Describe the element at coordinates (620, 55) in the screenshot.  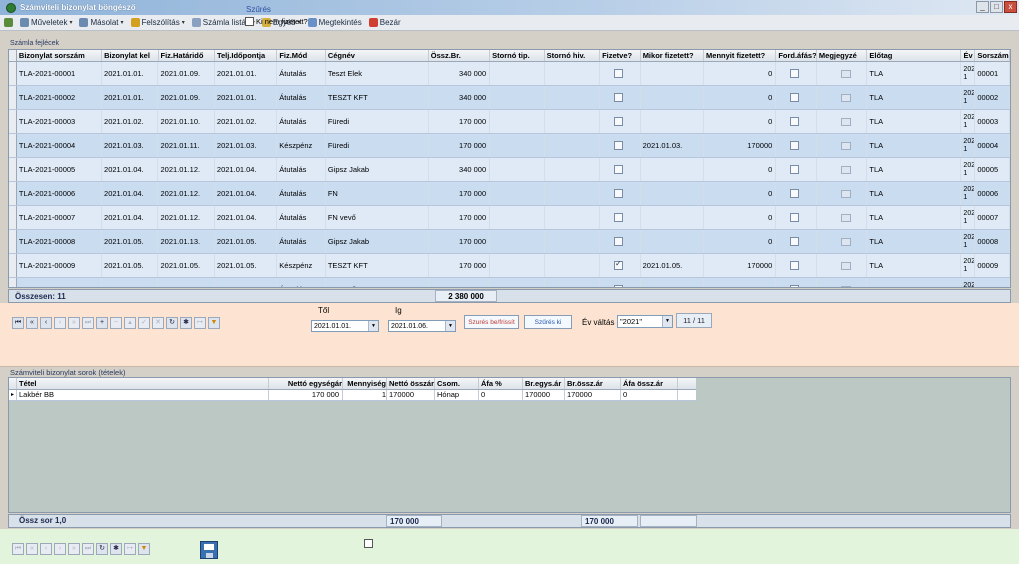
I see `column-header: Fizetve?` at that location.